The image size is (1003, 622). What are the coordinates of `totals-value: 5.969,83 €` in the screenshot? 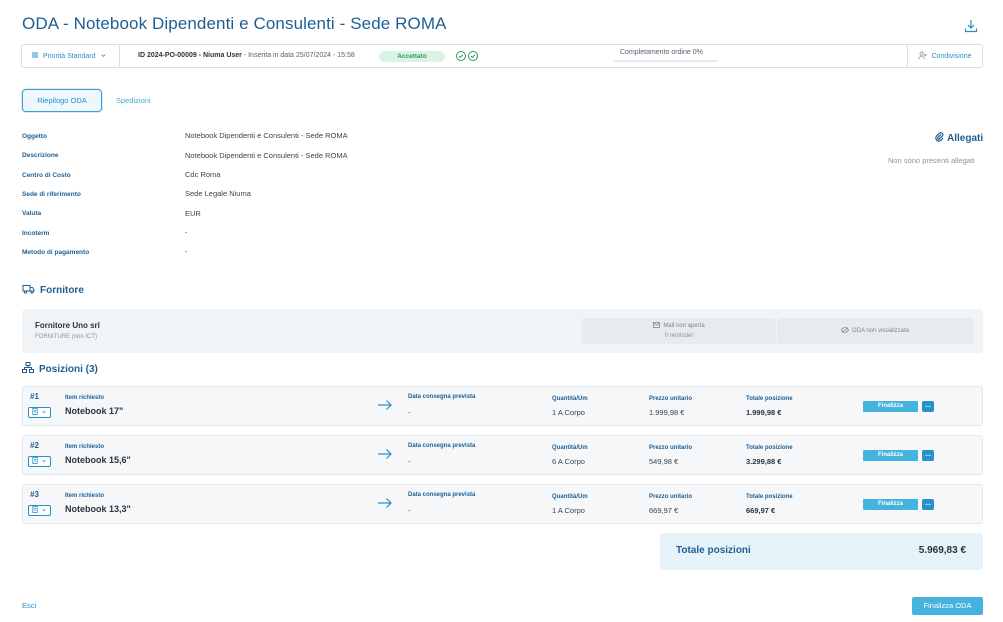 It's located at (942, 550).